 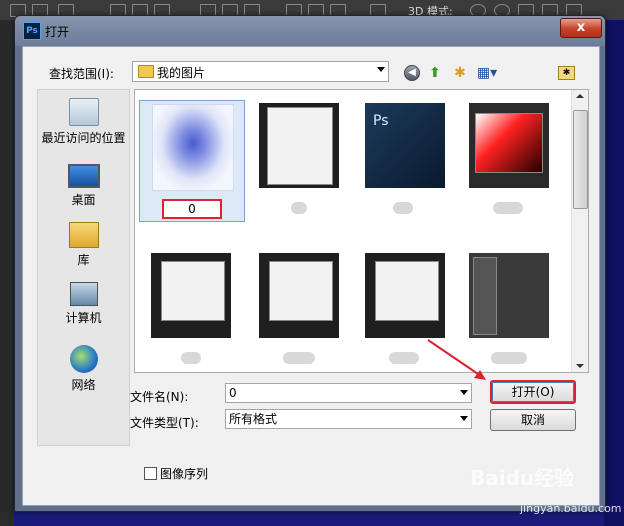 I want to click on checkbox-box, so click(x=150, y=473).